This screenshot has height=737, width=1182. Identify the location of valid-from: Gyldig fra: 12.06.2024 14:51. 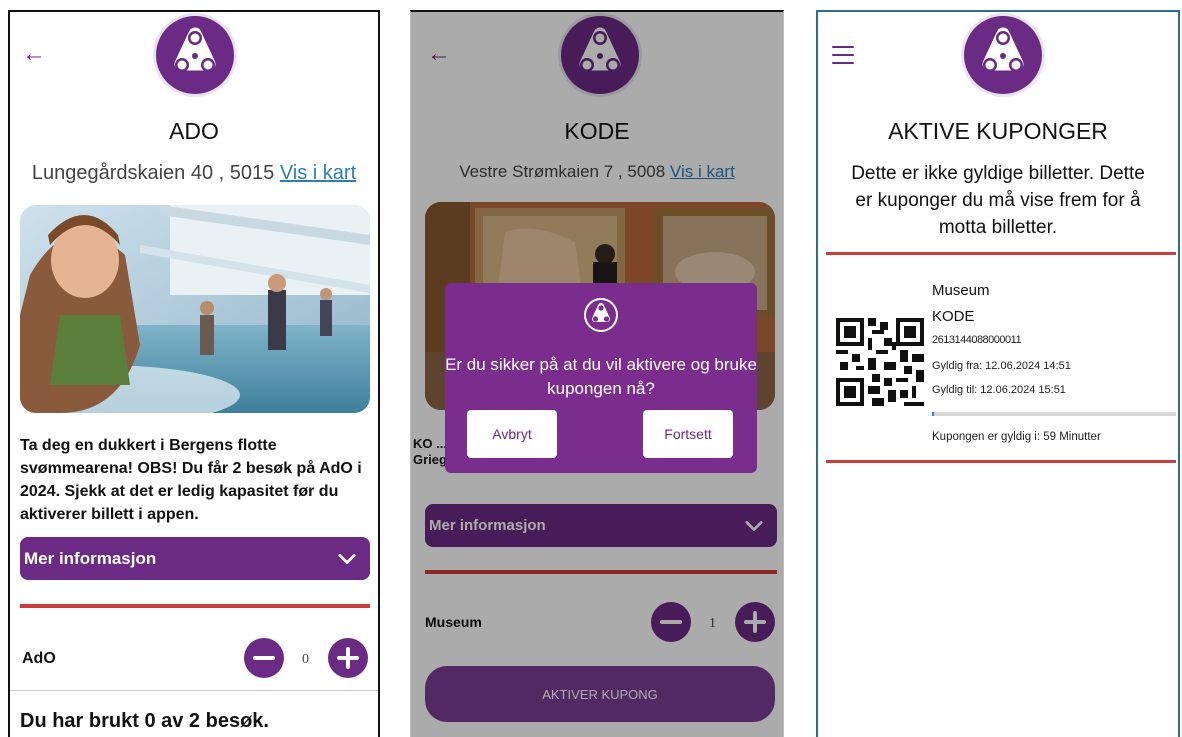
(1001, 366).